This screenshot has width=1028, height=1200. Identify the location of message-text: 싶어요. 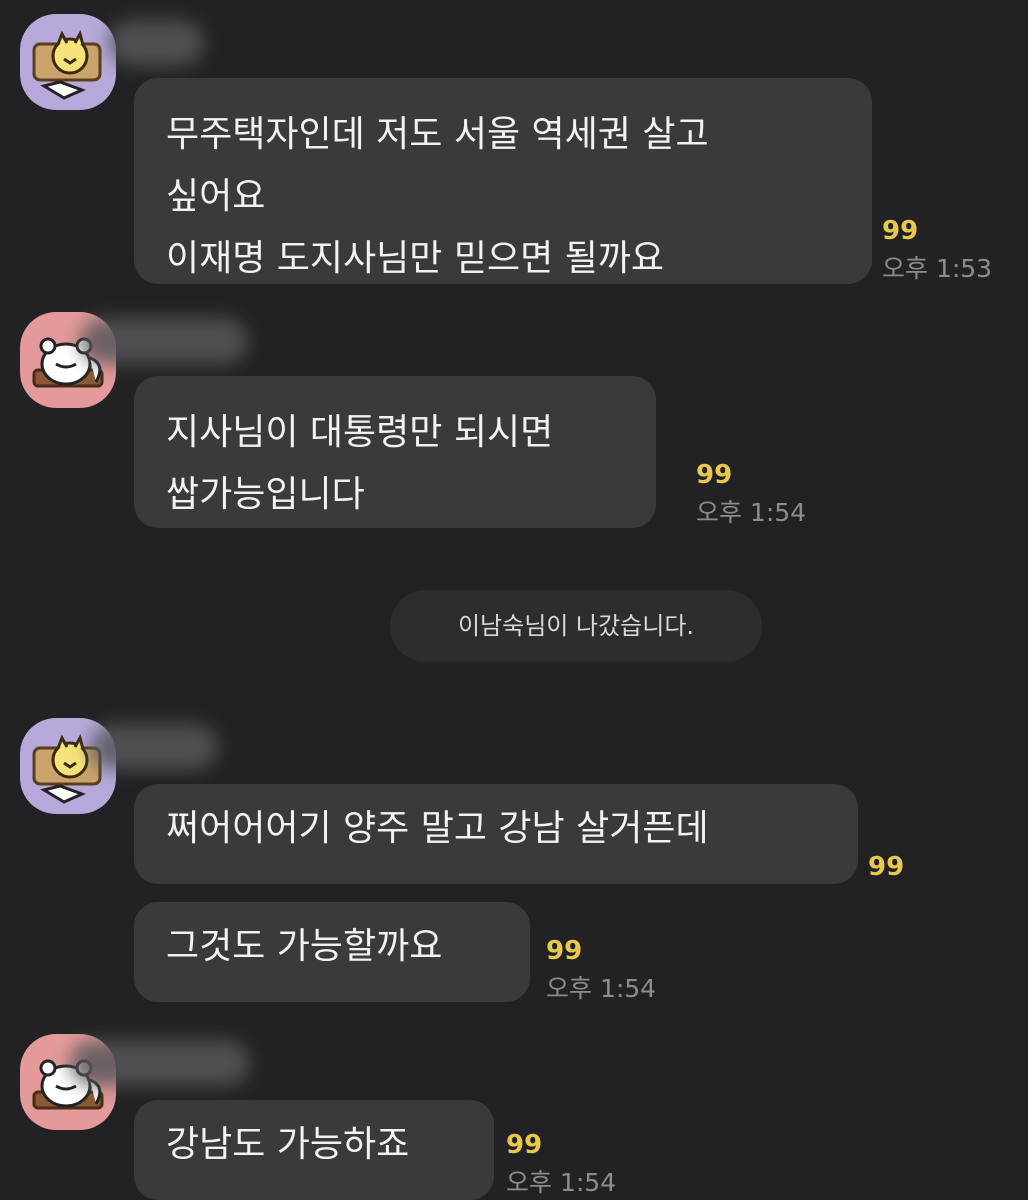
(216, 196).